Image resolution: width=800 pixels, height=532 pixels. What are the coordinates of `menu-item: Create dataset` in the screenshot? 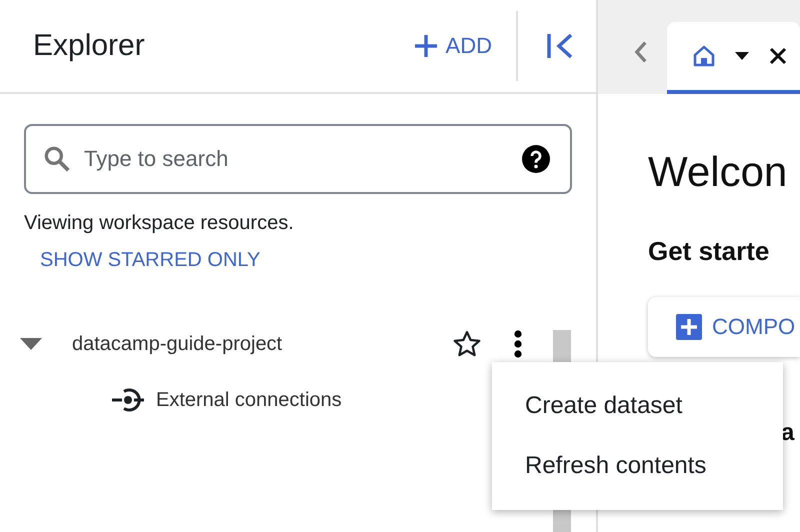 It's located at (637, 406).